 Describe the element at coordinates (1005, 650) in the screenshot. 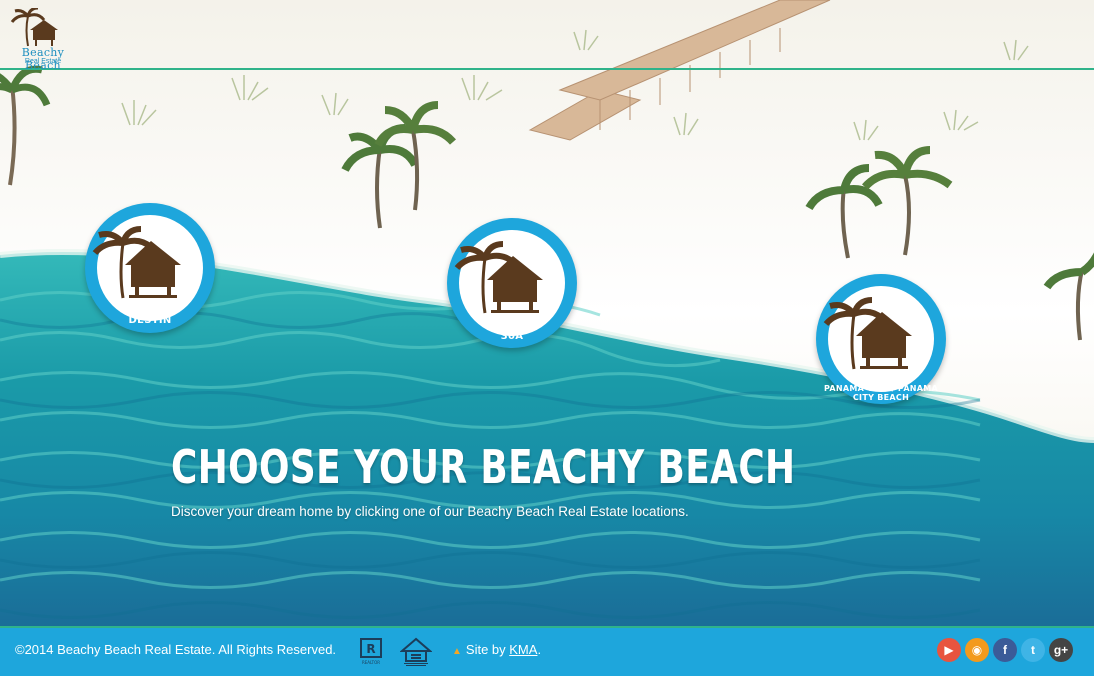

I see `facebook-icon: f` at that location.